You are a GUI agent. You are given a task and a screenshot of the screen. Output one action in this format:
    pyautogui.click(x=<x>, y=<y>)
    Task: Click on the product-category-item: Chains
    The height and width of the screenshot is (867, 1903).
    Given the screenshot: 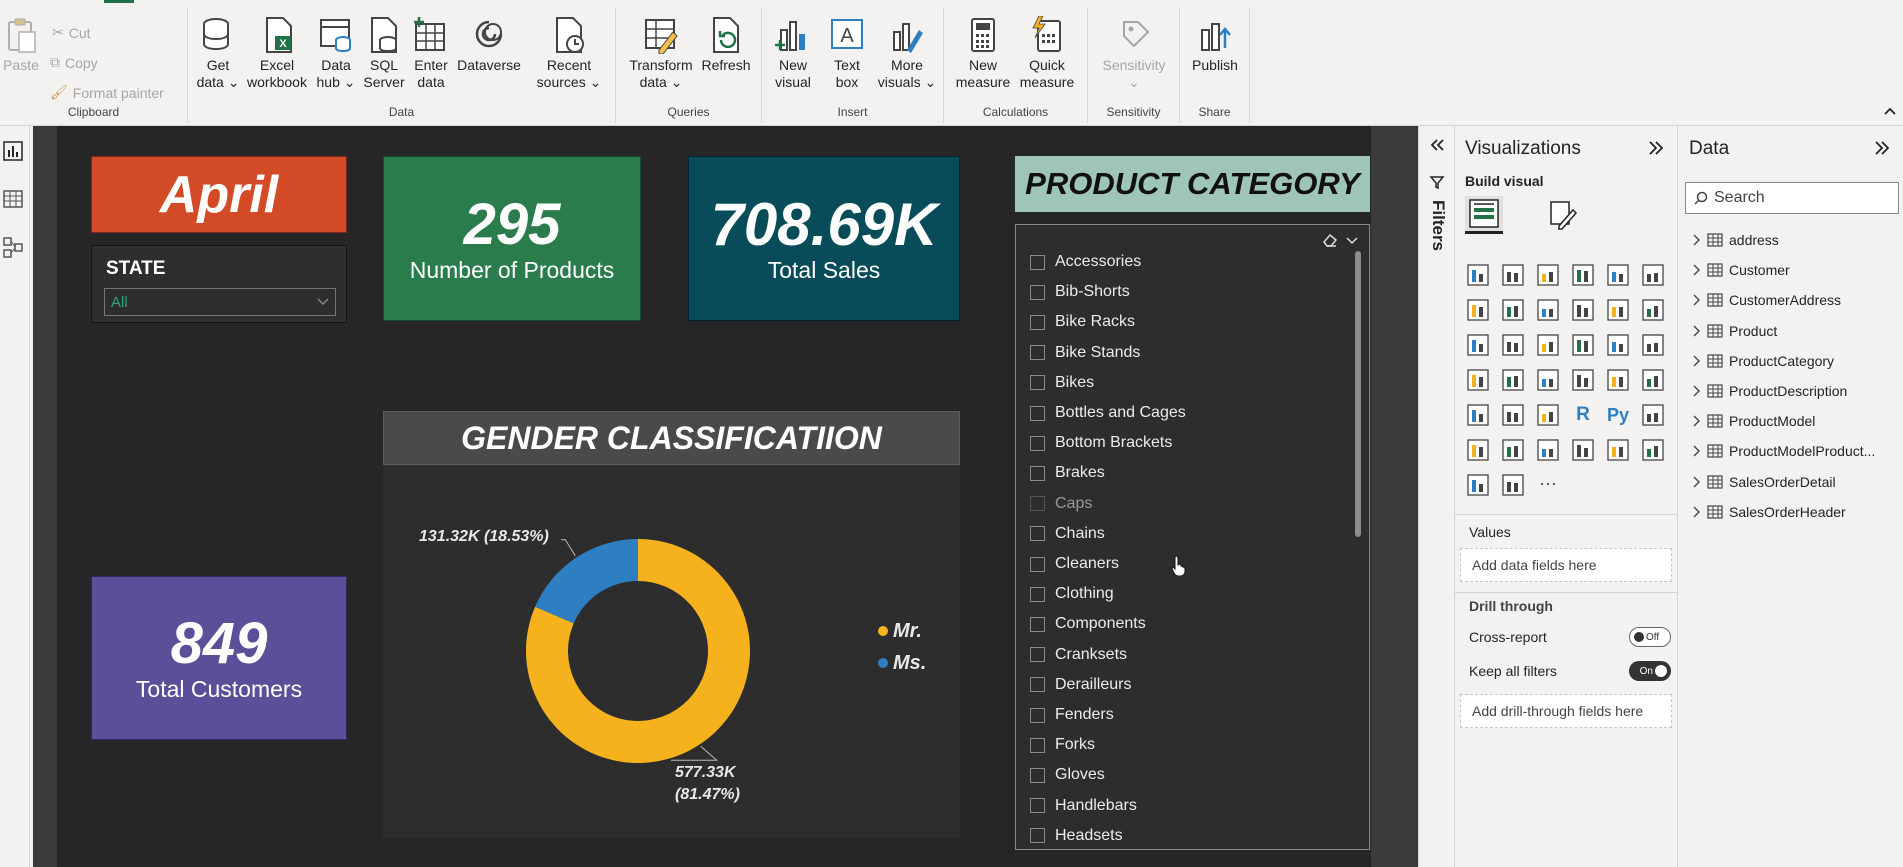 What is the action you would take?
    pyautogui.click(x=1067, y=534)
    